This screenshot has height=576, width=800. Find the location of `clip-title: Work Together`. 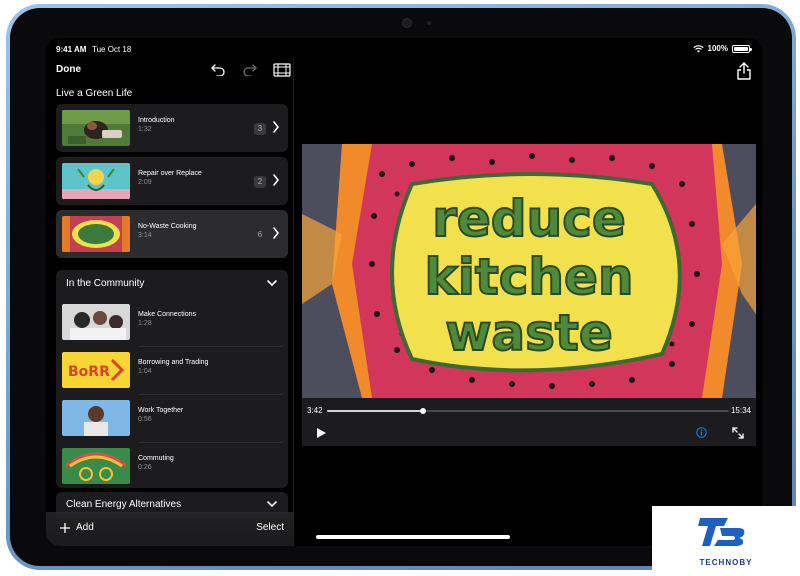

clip-title: Work Together is located at coordinates (161, 410).